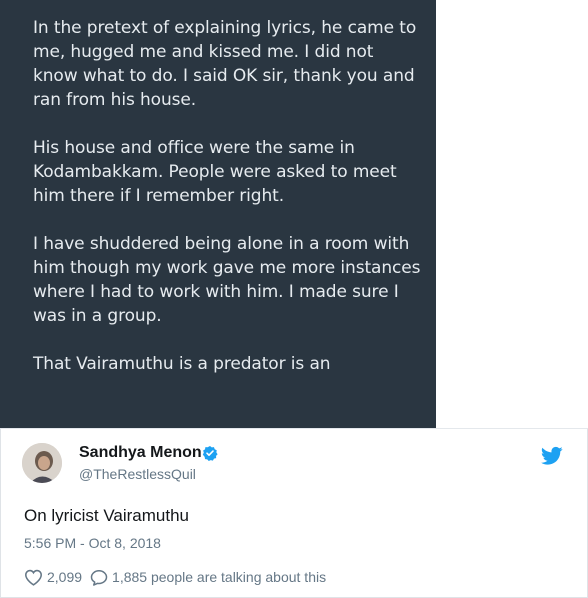 This screenshot has height=598, width=588. Describe the element at coordinates (33, 577) in the screenshot. I see `heart-icon` at that location.